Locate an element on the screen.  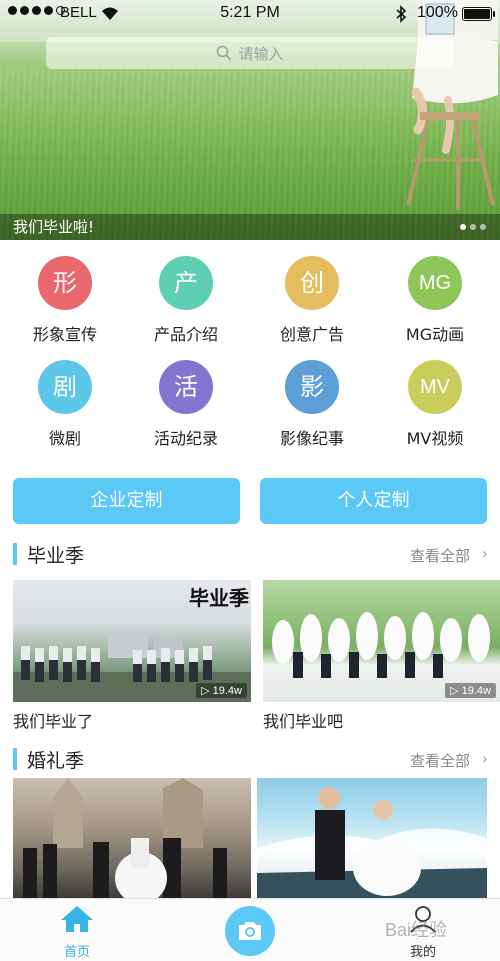
category-yingxiang: 影 影像纪事 is located at coordinates (312, 404).